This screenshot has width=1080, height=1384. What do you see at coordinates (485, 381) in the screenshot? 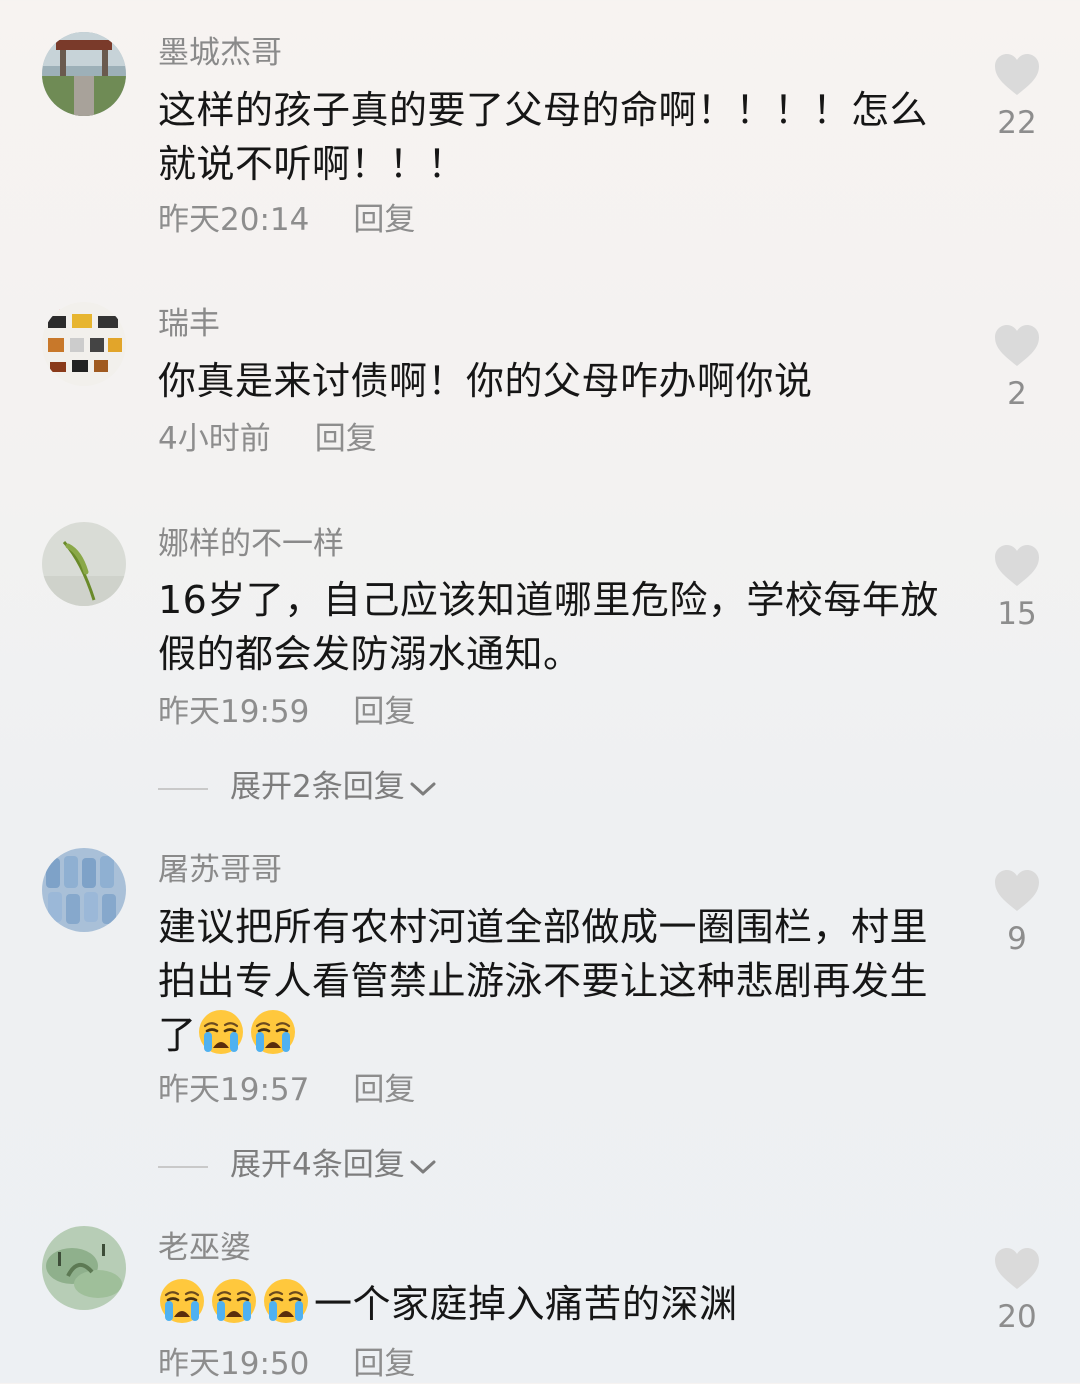
I see `comment-text: 你真是来讨债啊！你的父母咋办啊你说` at bounding box center [485, 381].